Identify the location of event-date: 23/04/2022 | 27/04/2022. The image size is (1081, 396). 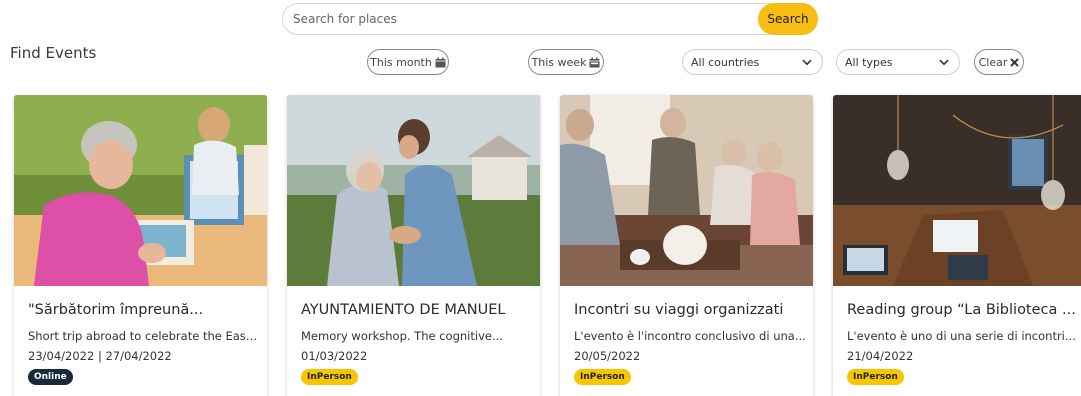
(100, 356).